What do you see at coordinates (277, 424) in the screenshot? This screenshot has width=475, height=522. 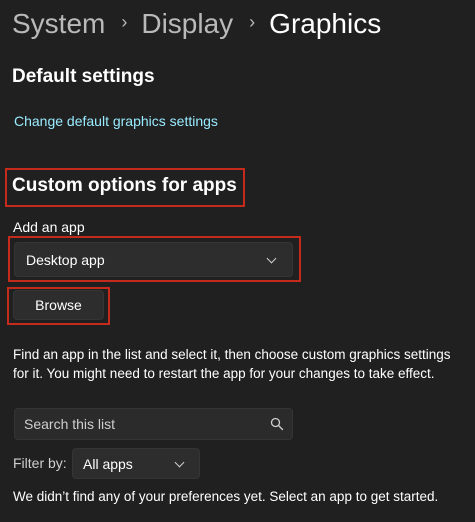 I see `search-icon` at bounding box center [277, 424].